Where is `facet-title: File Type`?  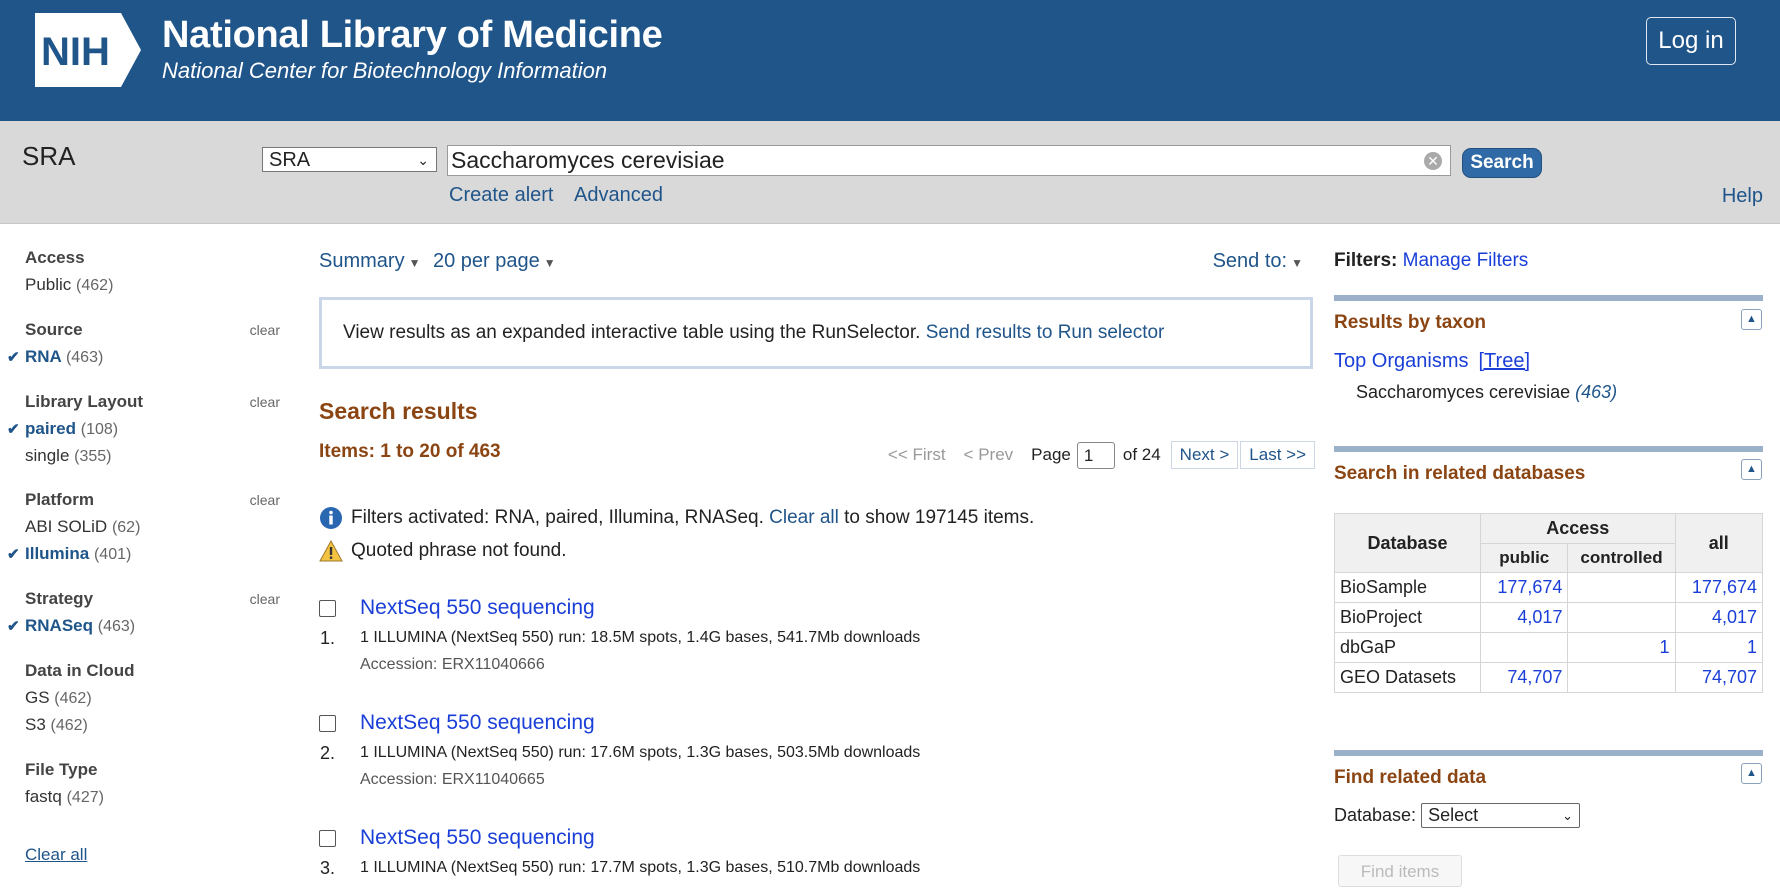
facet-title: File Type is located at coordinates (61, 769).